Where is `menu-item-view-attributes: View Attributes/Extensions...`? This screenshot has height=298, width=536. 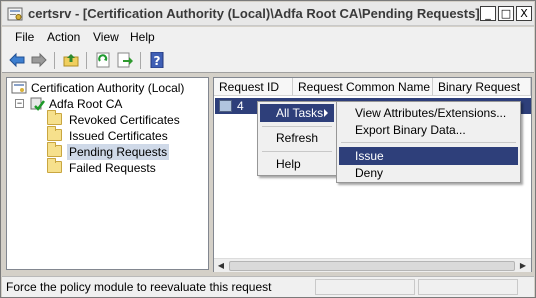
menu-item-view-attributes: View Attributes/Extensions... is located at coordinates (428, 113).